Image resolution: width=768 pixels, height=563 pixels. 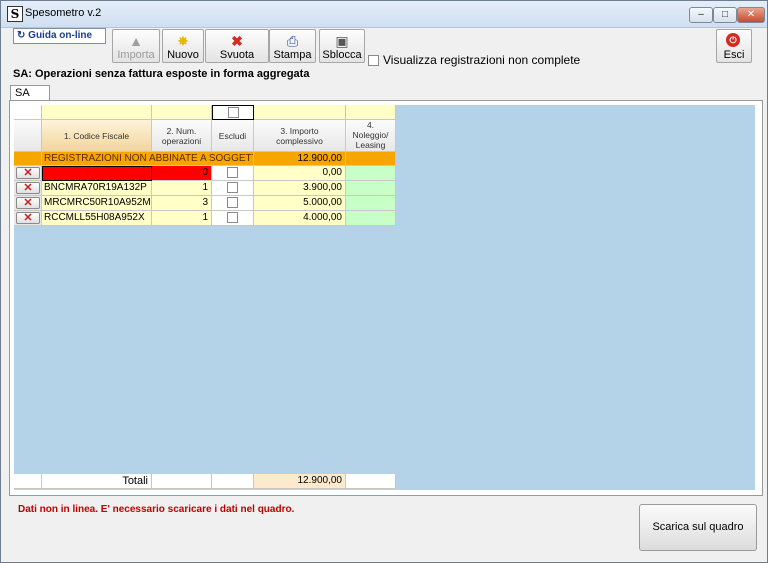 I want to click on import-icon: ▲, so click(x=136, y=41).